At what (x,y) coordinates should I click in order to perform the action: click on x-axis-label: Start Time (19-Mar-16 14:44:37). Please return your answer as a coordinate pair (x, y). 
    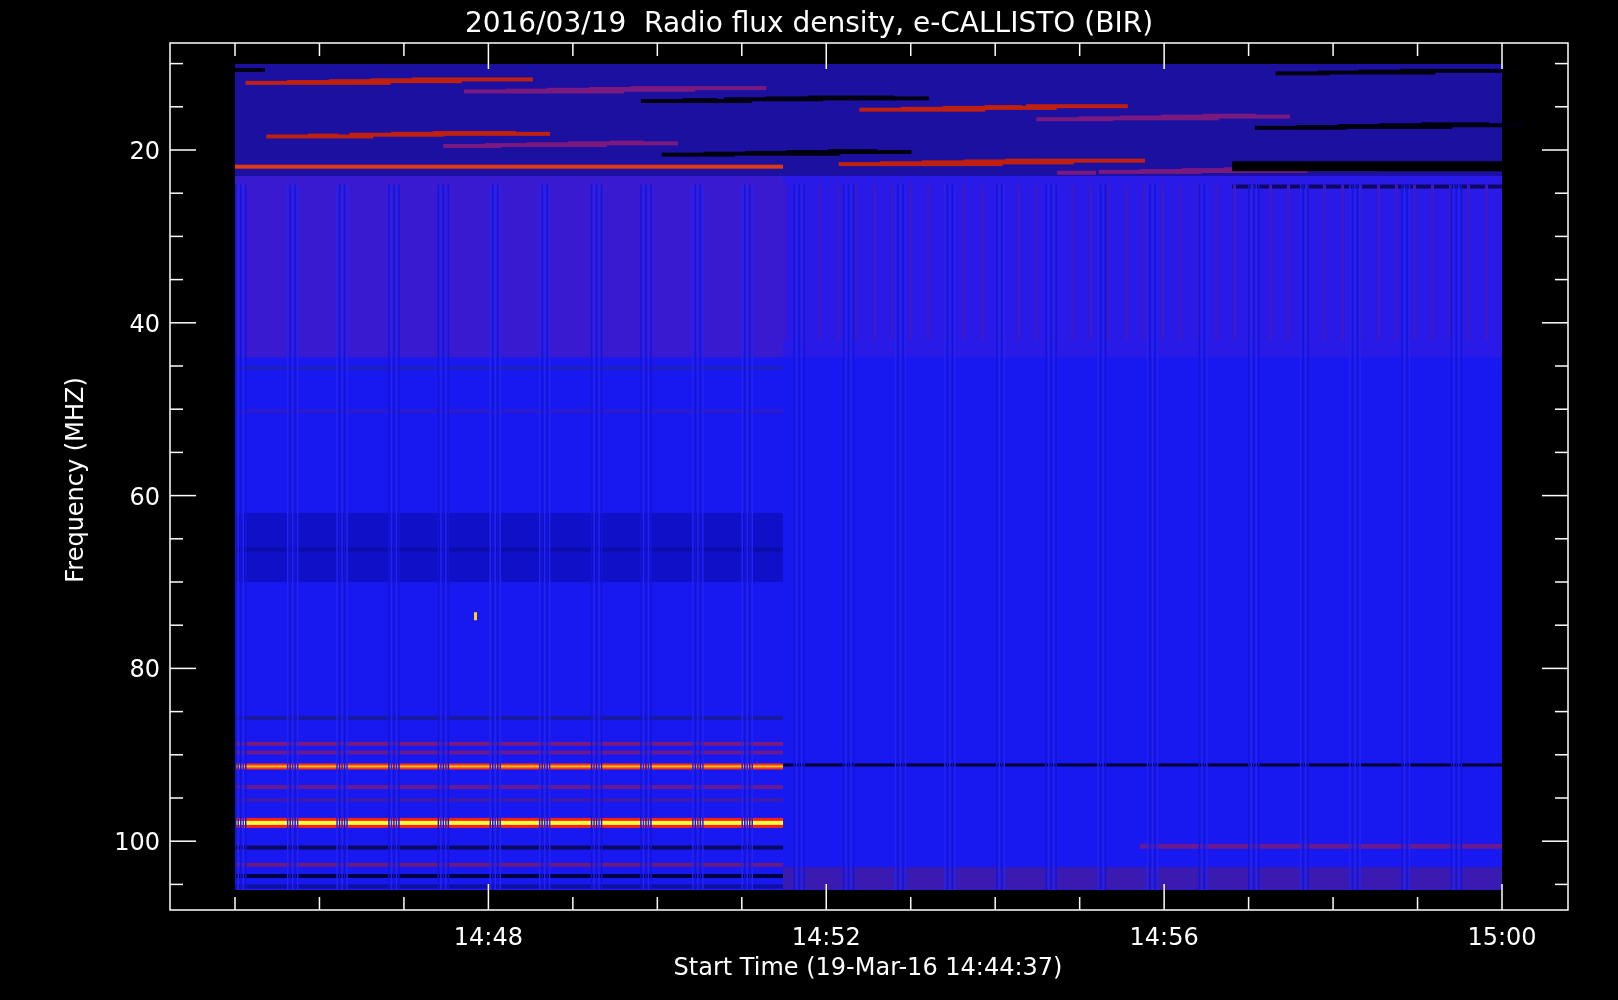
    Looking at the image, I should click on (868, 967).